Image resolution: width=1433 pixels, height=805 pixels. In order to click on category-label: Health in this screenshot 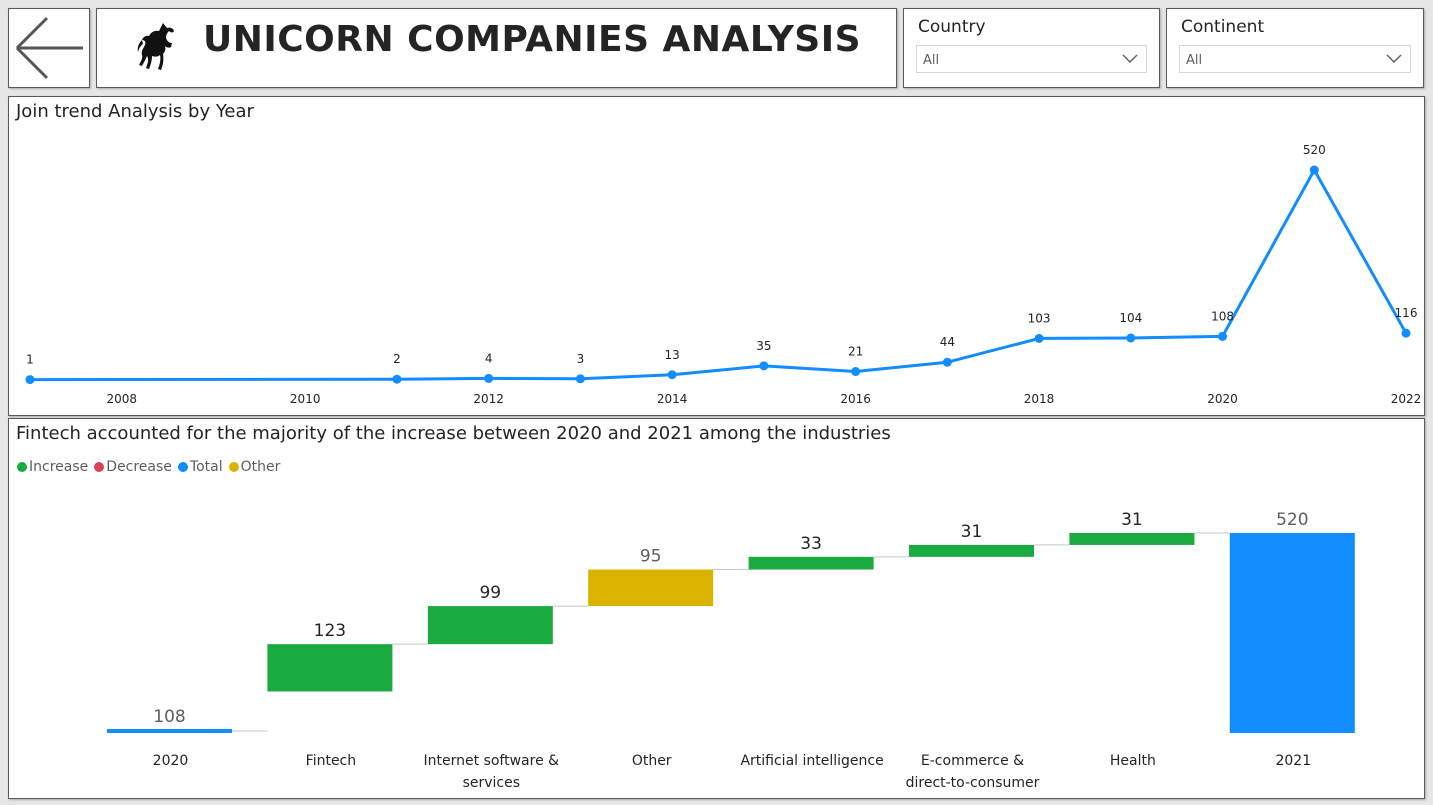, I will do `click(1133, 761)`.